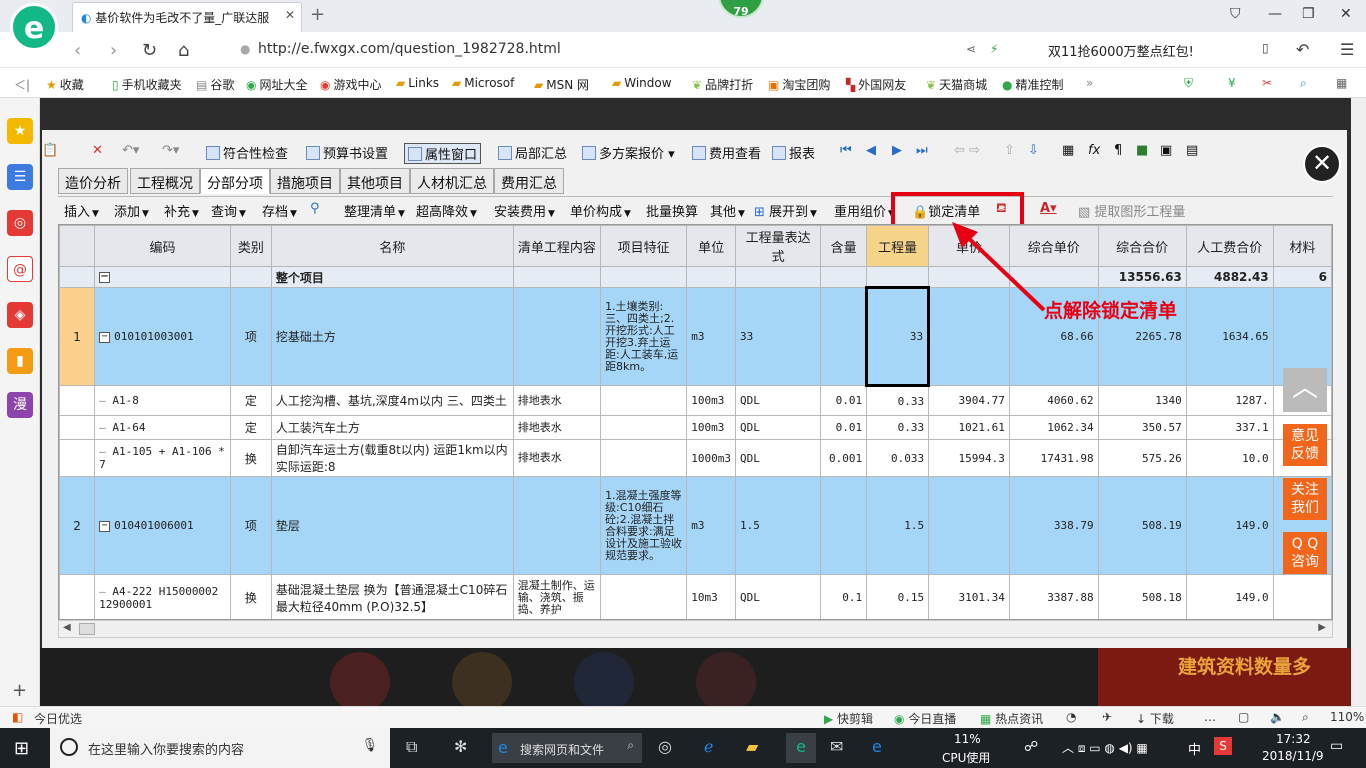 Image resolution: width=1366 pixels, height=768 pixels. Describe the element at coordinates (65, 84) in the screenshot. I see `bookmark-item: ★ 收藏` at that location.